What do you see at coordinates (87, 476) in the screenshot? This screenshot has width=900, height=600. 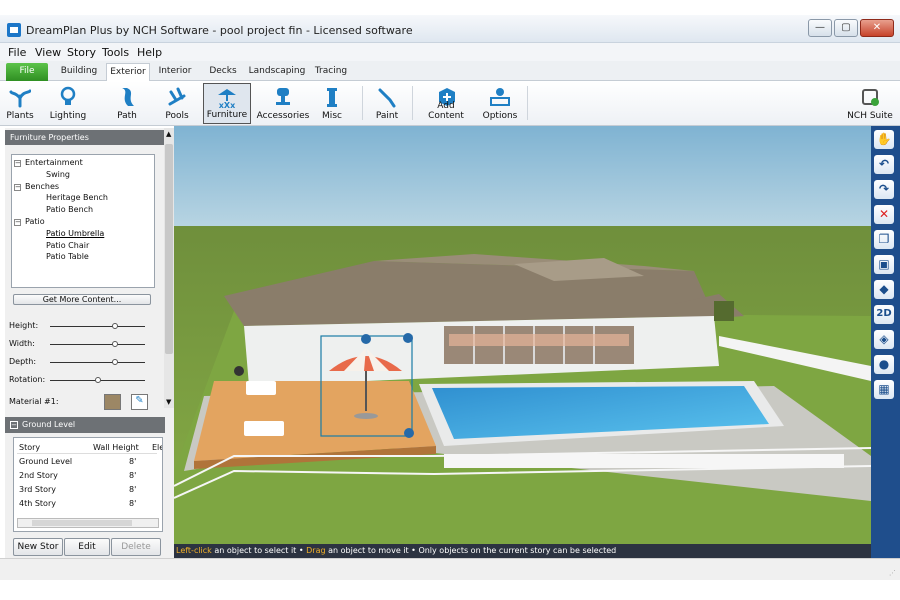 I see `table-row: 2nd Story 8'` at bounding box center [87, 476].